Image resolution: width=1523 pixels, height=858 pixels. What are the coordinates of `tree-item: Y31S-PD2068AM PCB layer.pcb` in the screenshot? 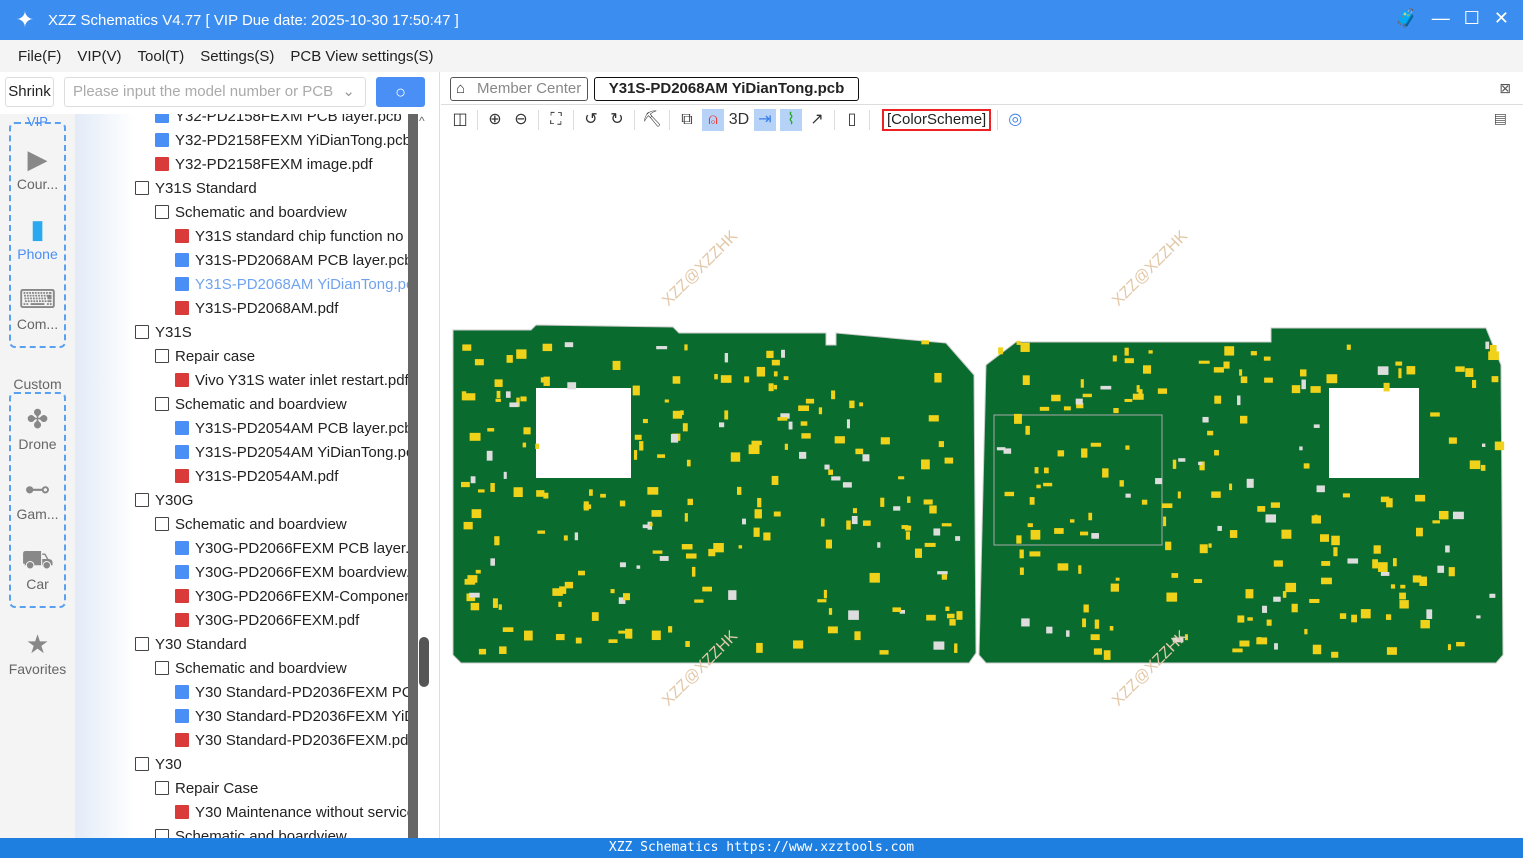 It's located at (291, 261).